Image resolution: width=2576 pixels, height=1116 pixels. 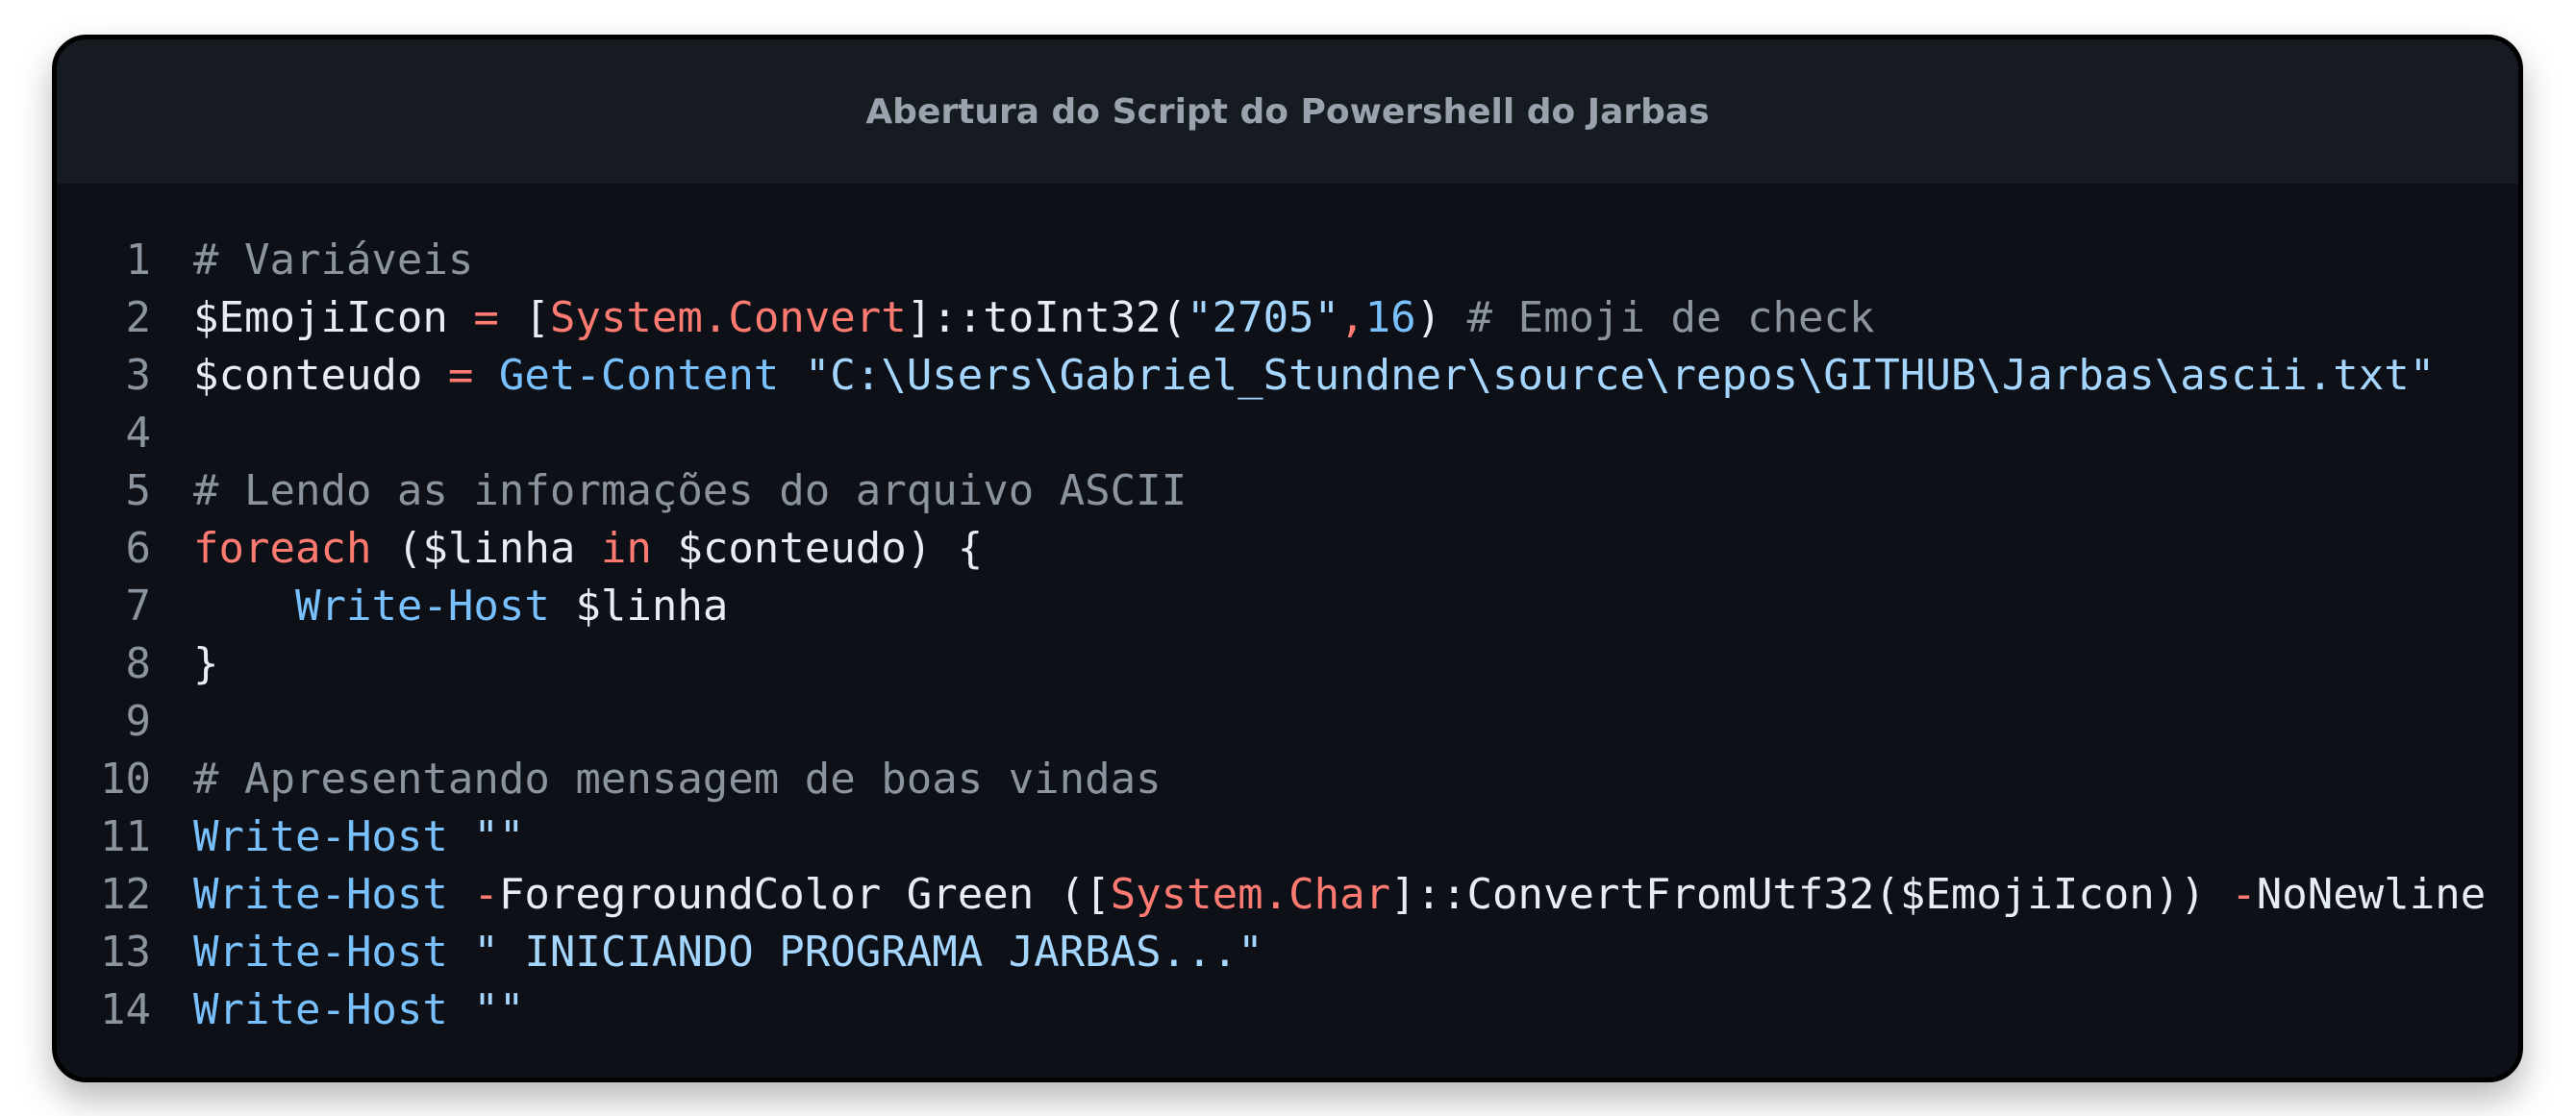 I want to click on code-token: Get-Content, so click(x=639, y=375).